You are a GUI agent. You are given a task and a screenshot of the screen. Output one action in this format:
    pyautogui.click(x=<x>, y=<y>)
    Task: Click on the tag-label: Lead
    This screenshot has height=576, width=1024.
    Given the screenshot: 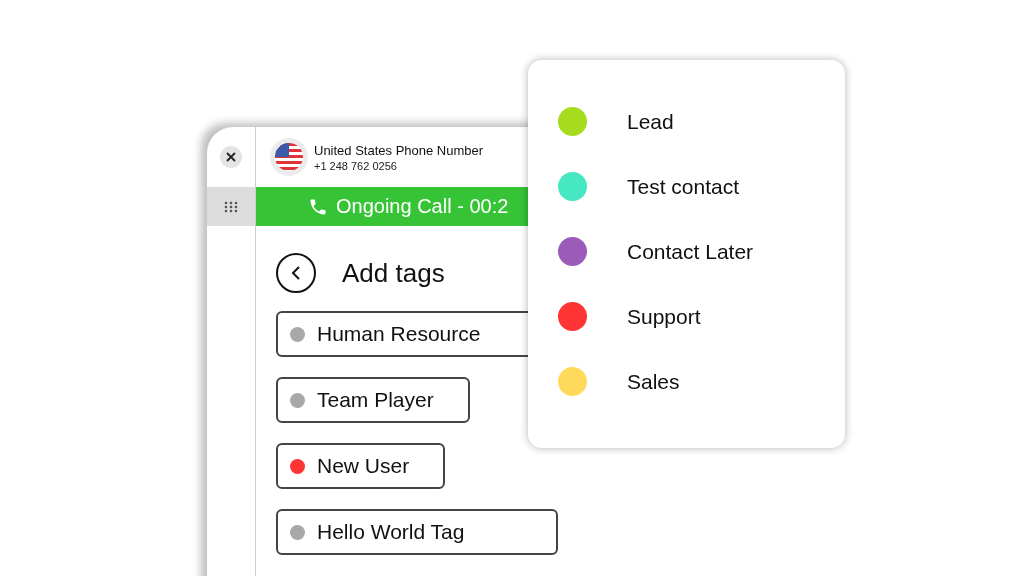 What is the action you would take?
    pyautogui.click(x=650, y=121)
    